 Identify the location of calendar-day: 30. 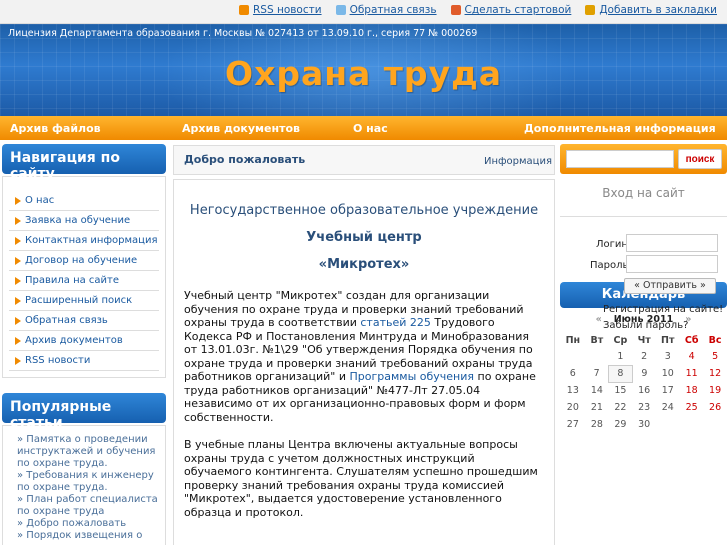
(644, 424).